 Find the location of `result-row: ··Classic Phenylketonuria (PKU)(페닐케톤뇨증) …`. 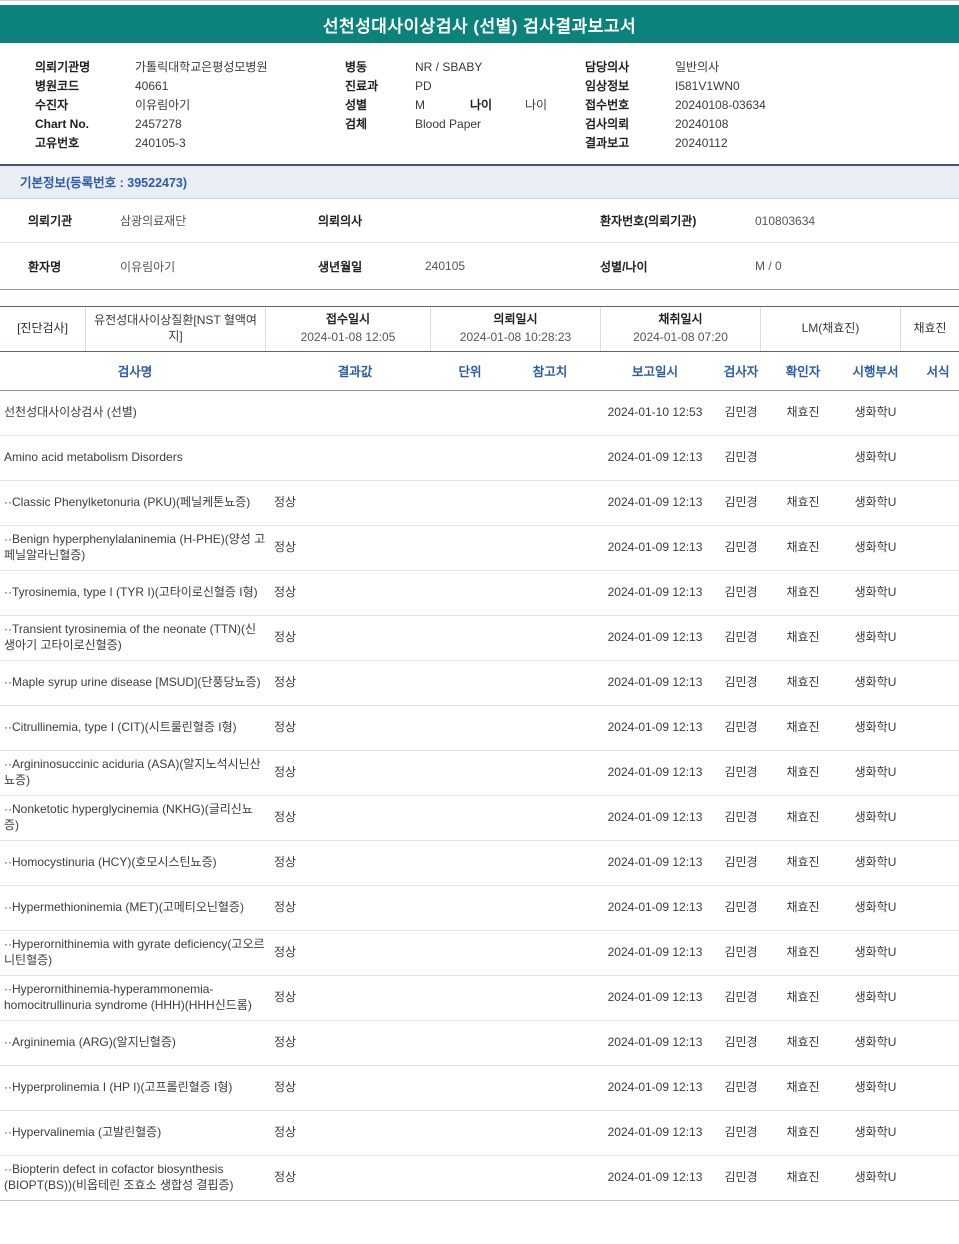

result-row: ··Classic Phenylketonuria (PKU)(페닐케톤뇨증) … is located at coordinates (479, 503).